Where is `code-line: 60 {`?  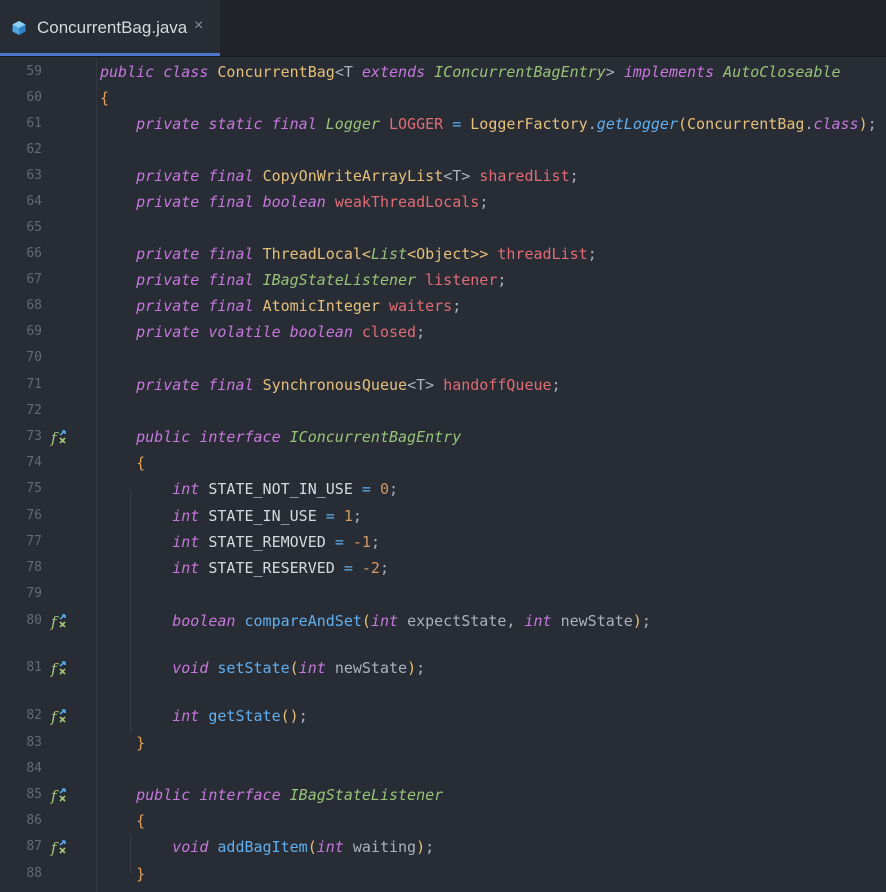 code-line: 60 { is located at coordinates (443, 98).